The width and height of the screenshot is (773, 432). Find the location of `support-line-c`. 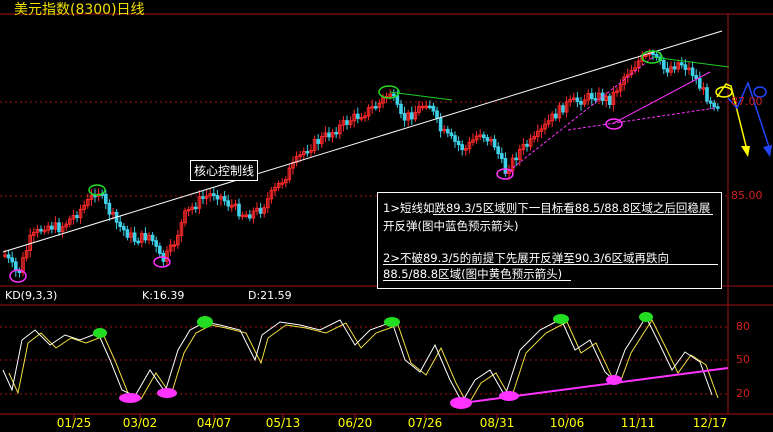

support-line-c is located at coordinates (661, 98).